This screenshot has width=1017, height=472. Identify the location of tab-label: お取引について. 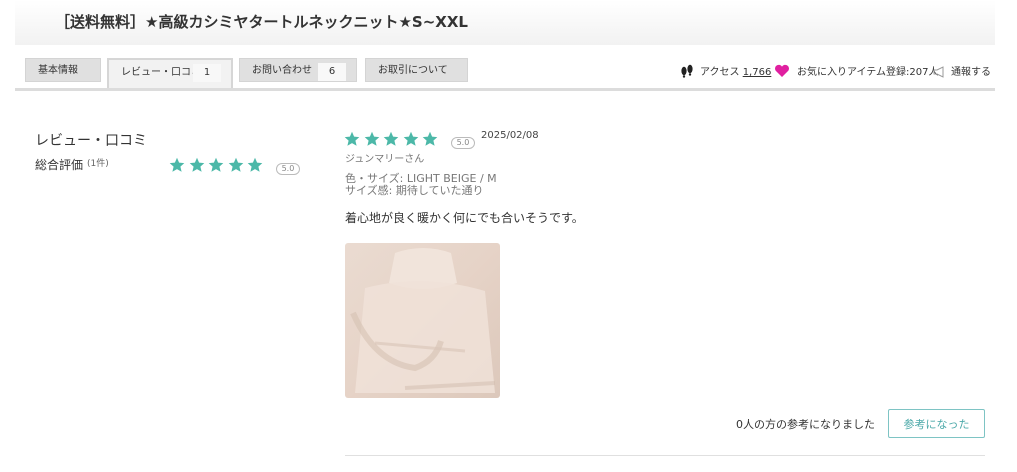
(413, 70).